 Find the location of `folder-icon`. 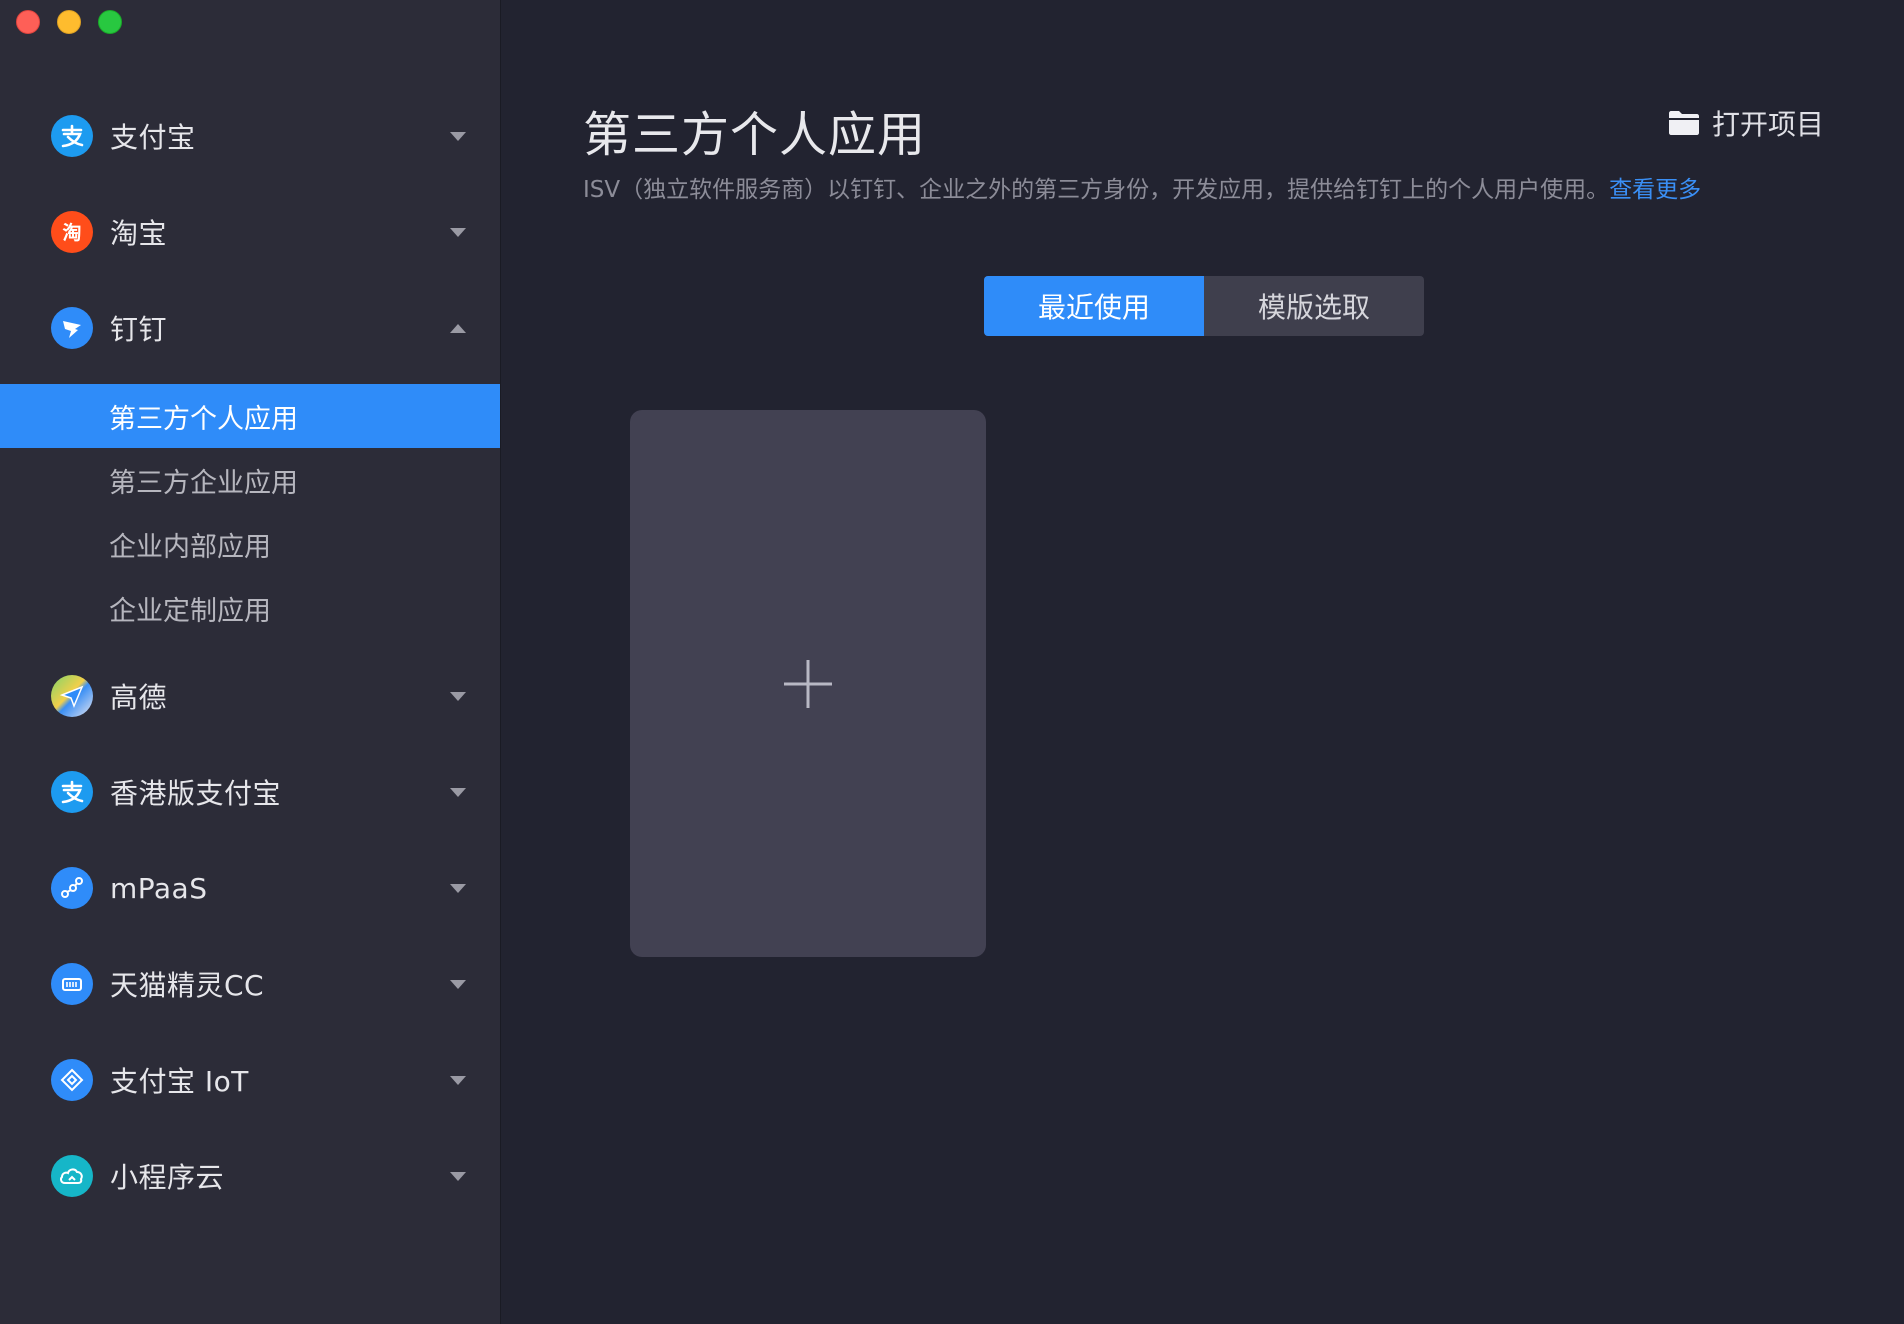

folder-icon is located at coordinates (1683, 123).